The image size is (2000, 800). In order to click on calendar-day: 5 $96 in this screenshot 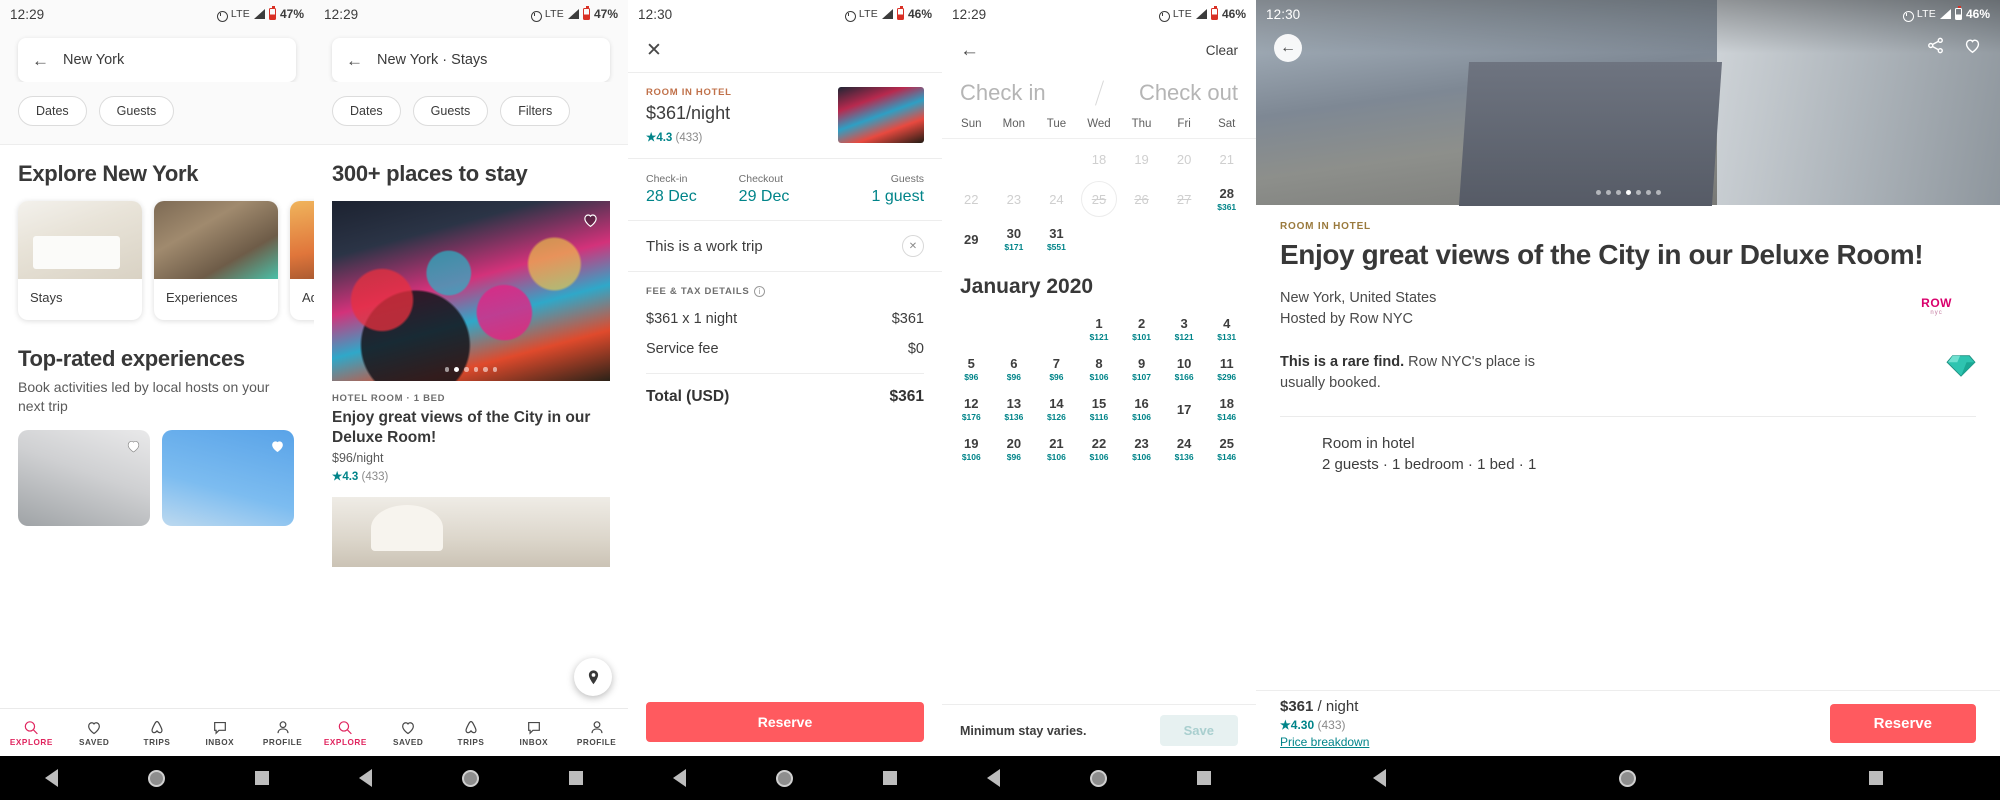, I will do `click(971, 369)`.